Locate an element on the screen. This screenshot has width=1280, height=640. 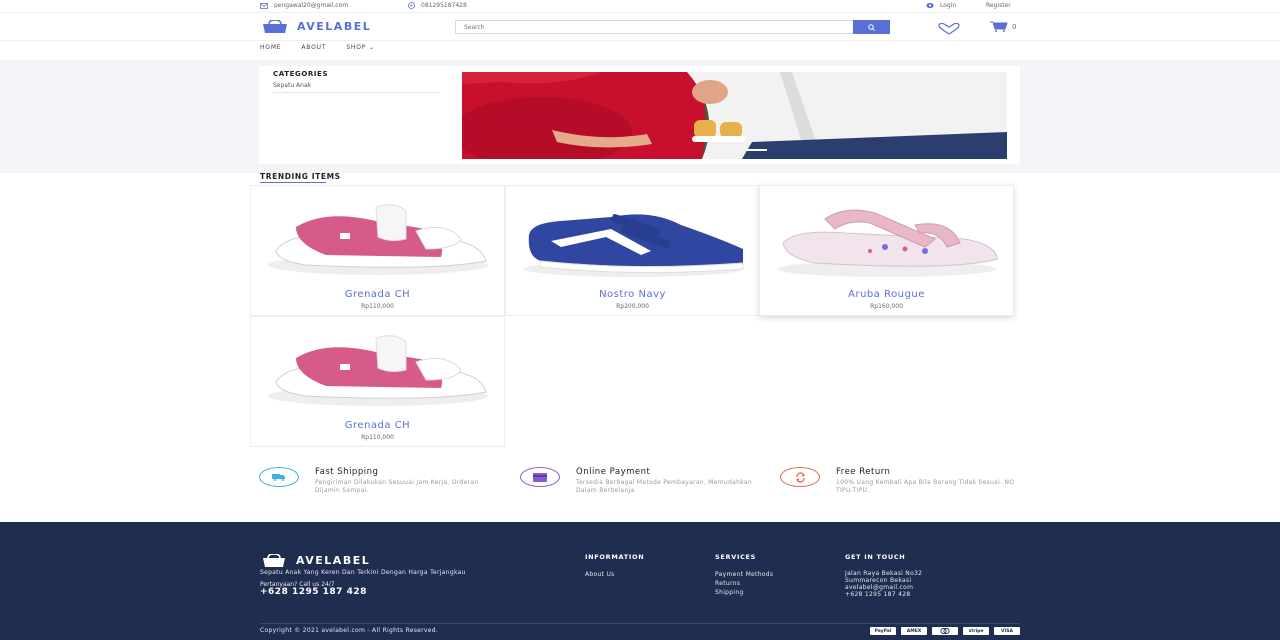
nav-shop: SHOP ⌄ is located at coordinates (360, 47).